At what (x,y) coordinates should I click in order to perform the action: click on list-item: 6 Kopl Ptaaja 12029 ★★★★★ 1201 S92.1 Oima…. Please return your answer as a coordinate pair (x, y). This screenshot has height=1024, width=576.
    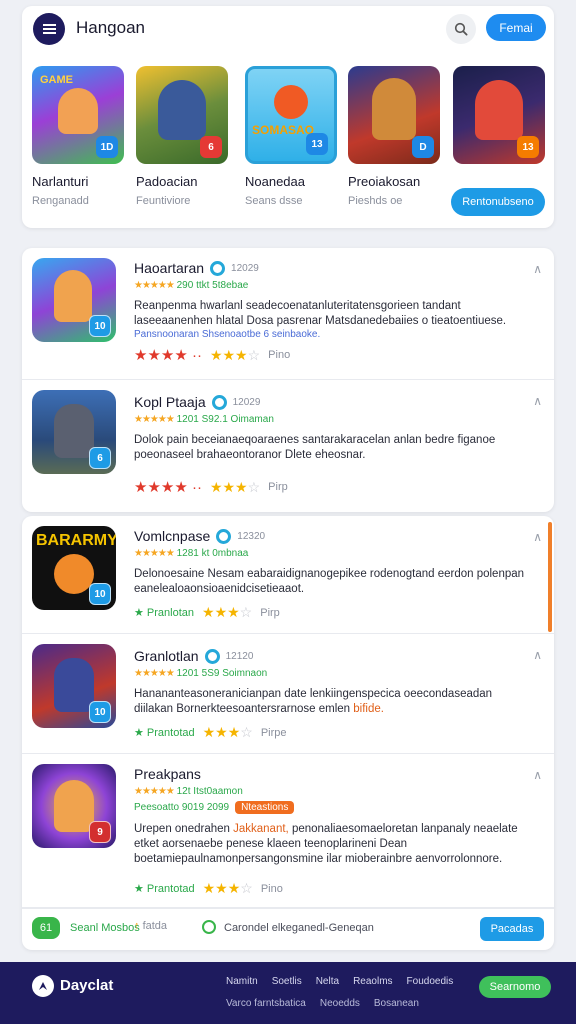
    Looking at the image, I should click on (288, 446).